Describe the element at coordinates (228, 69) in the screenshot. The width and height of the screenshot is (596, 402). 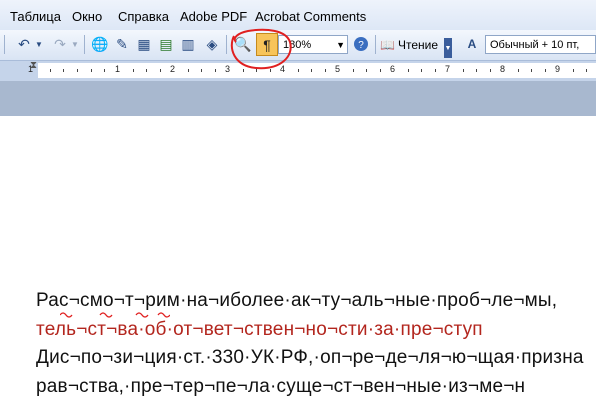
I see `ruler-number: 3` at that location.